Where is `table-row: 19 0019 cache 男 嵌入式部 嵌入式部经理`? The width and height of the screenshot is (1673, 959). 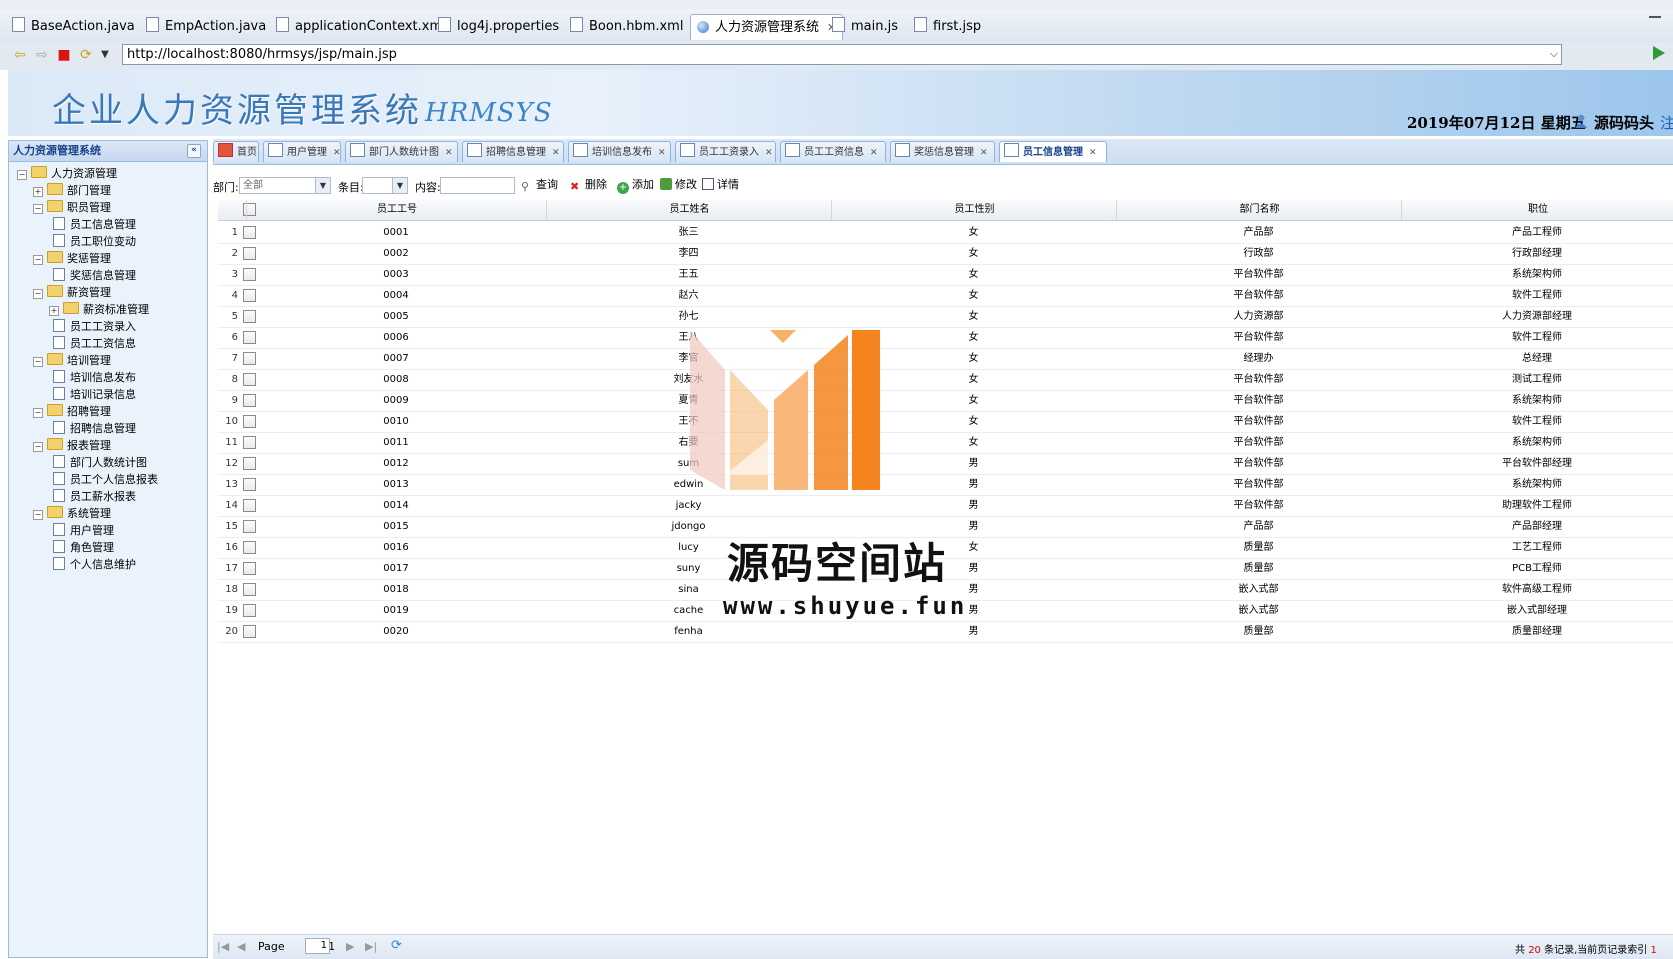 table-row: 19 0019 cache 男 嵌入式部 嵌入式部经理 is located at coordinates (945, 611).